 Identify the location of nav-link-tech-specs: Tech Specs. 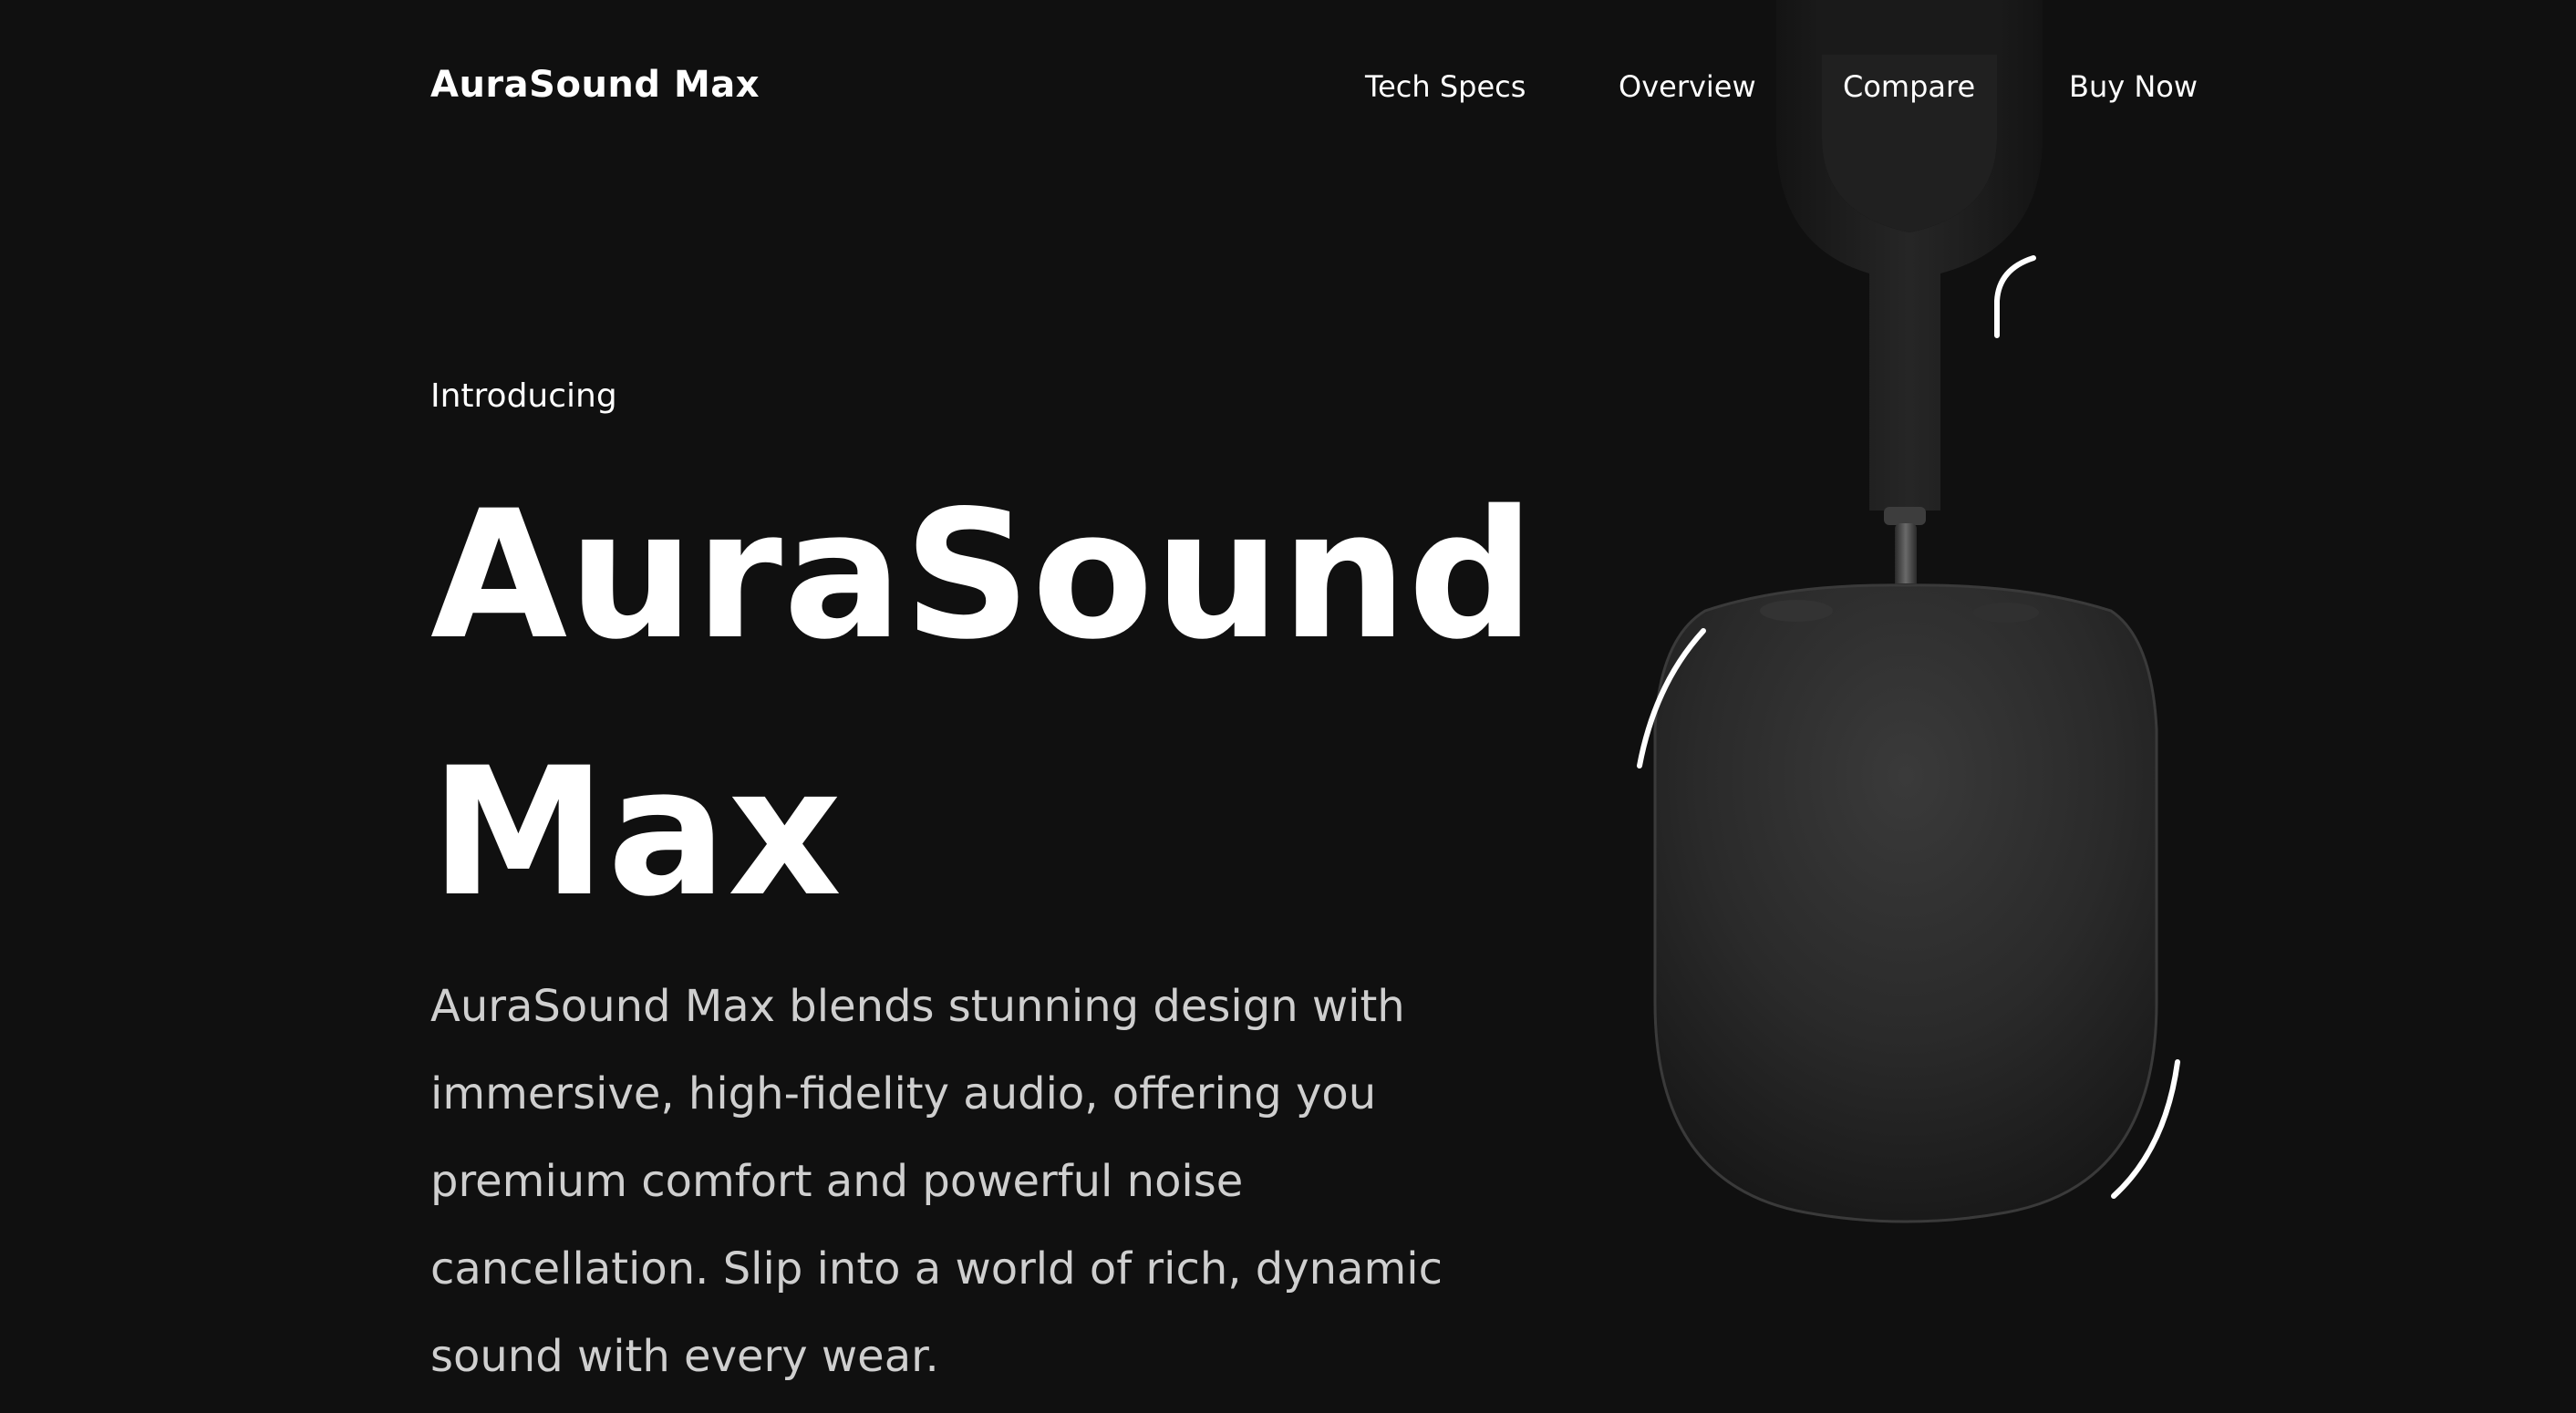
(1445, 86).